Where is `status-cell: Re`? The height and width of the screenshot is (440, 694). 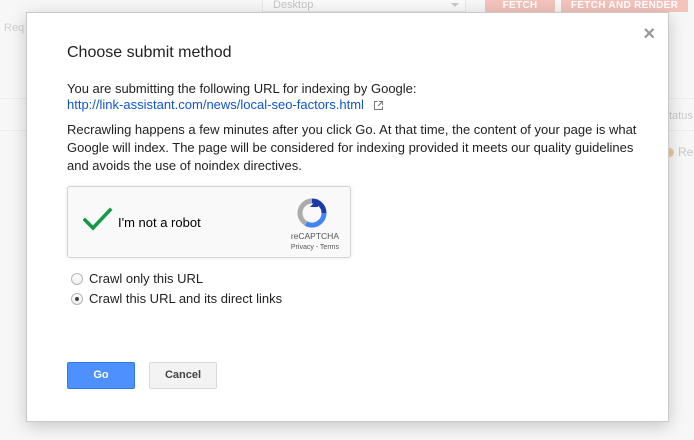
status-cell: Re is located at coordinates (679, 152).